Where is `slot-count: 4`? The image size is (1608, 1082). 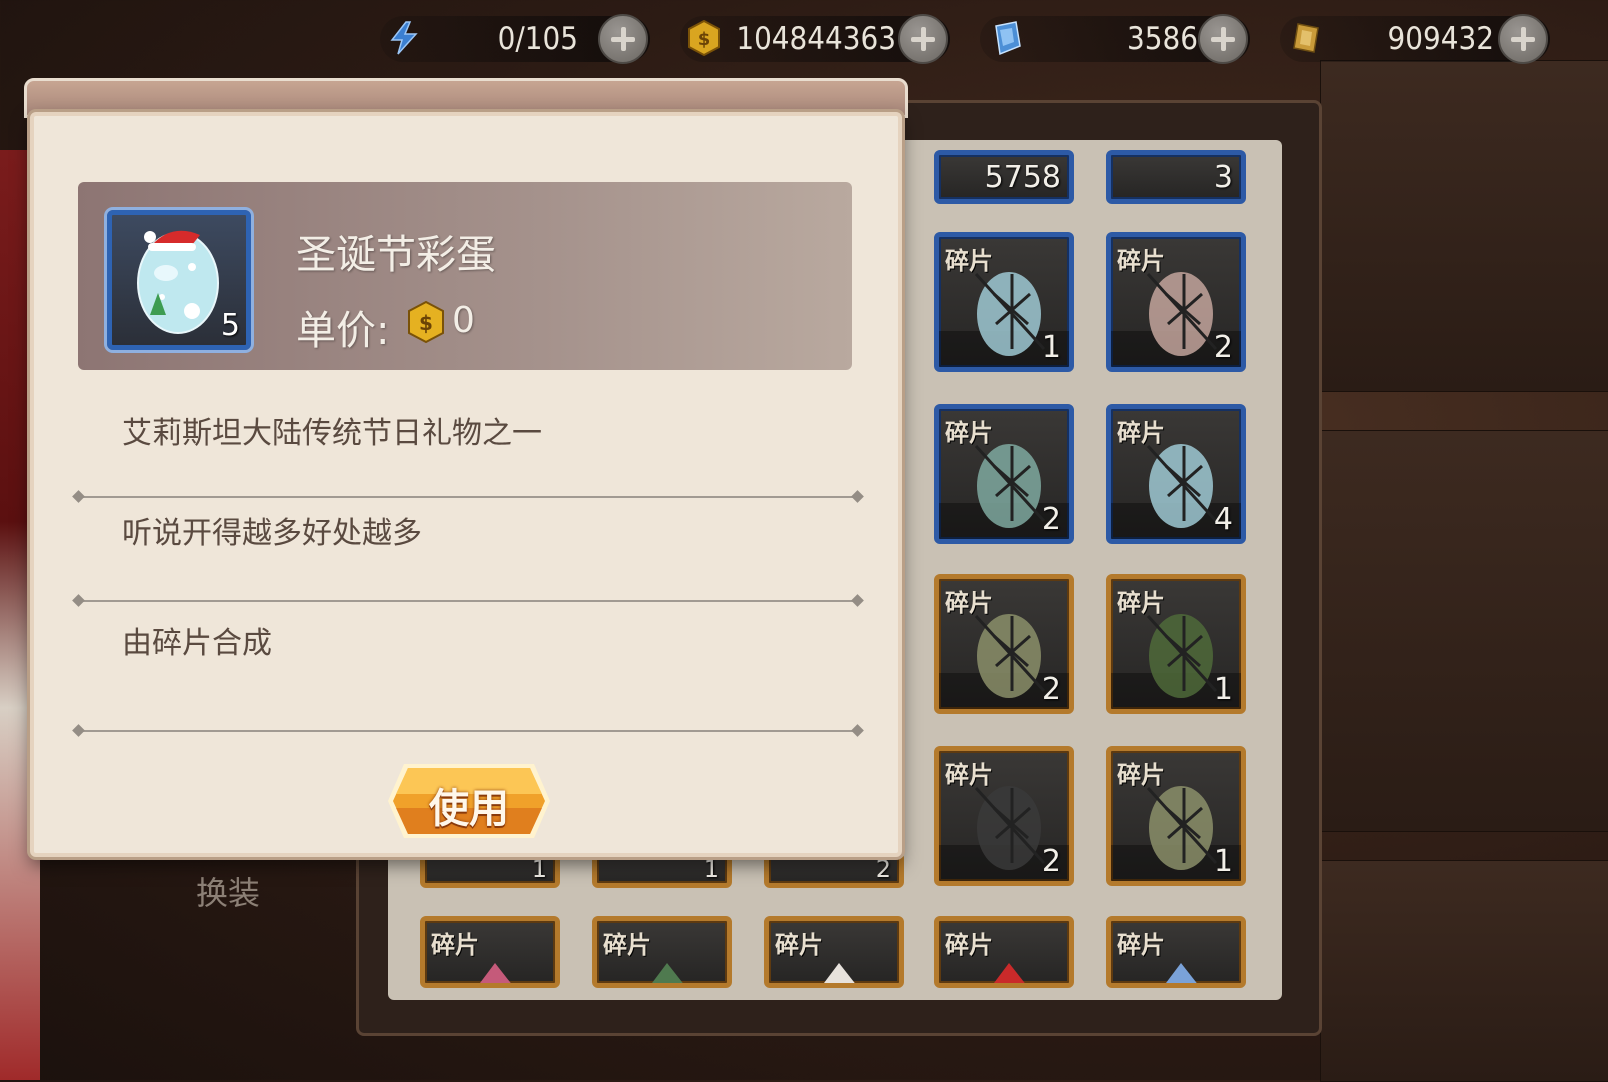
slot-count: 4 is located at coordinates (1223, 519).